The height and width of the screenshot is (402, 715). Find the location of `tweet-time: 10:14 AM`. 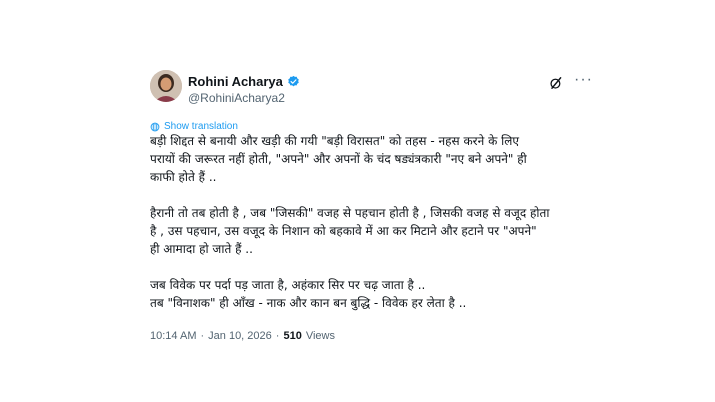

tweet-time: 10:14 AM is located at coordinates (173, 336).